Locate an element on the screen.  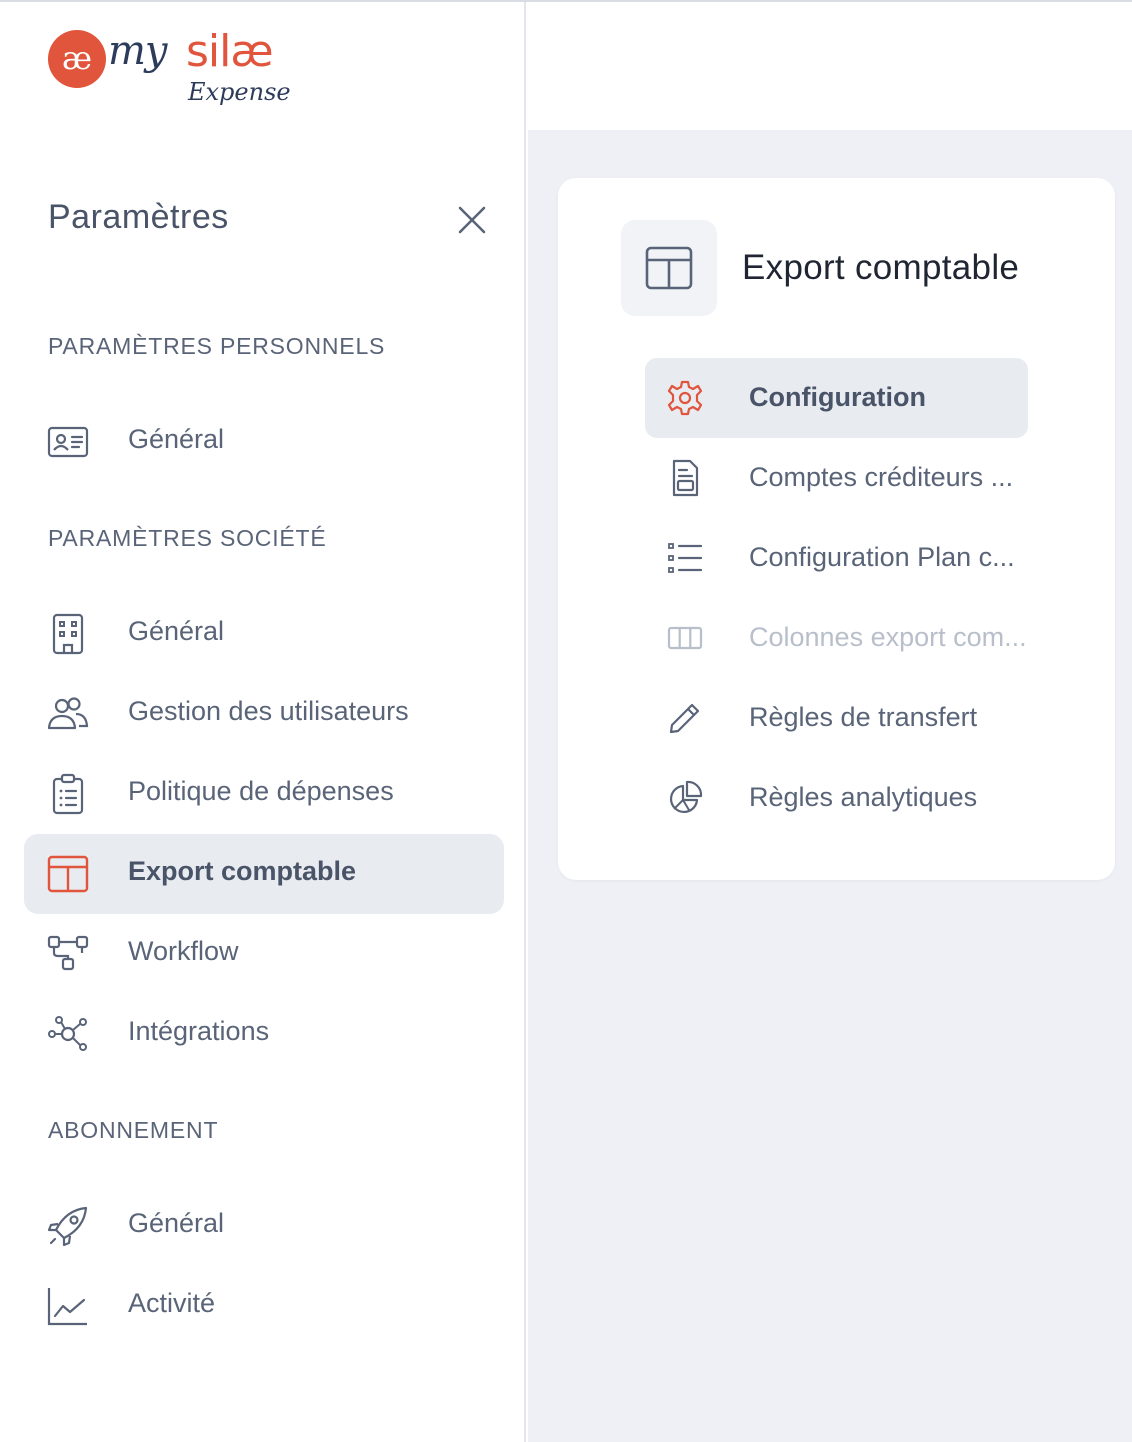
subnav-regles-transfert: Règles de transfert is located at coordinates (836, 718).